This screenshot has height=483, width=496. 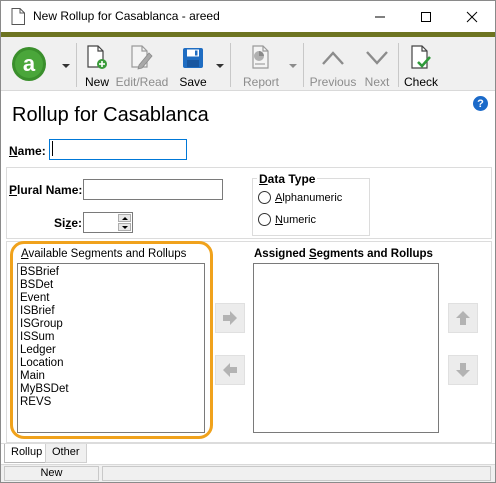 I want to click on document-icon, so click(x=18, y=16).